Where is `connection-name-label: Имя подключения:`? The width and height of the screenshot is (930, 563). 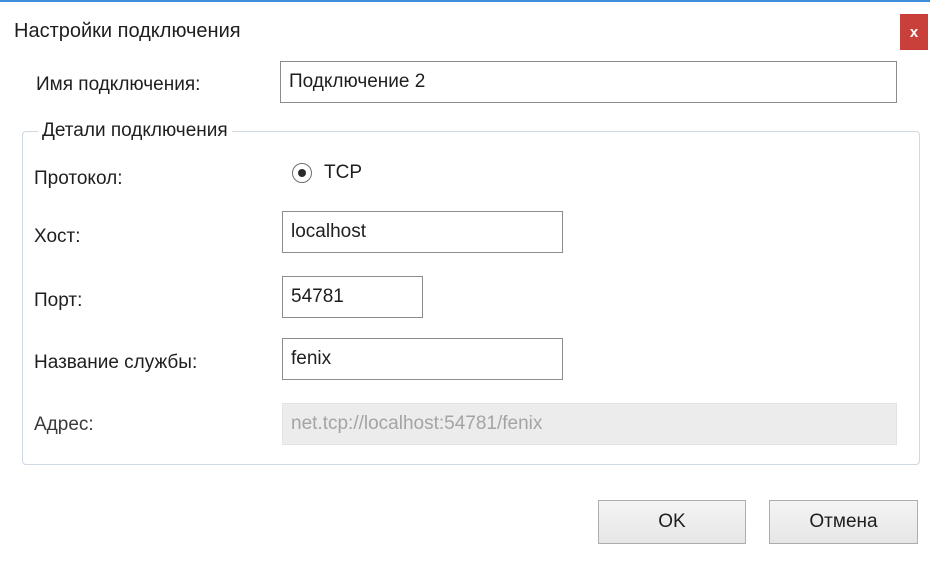
connection-name-label: Имя подключения: is located at coordinates (118, 84).